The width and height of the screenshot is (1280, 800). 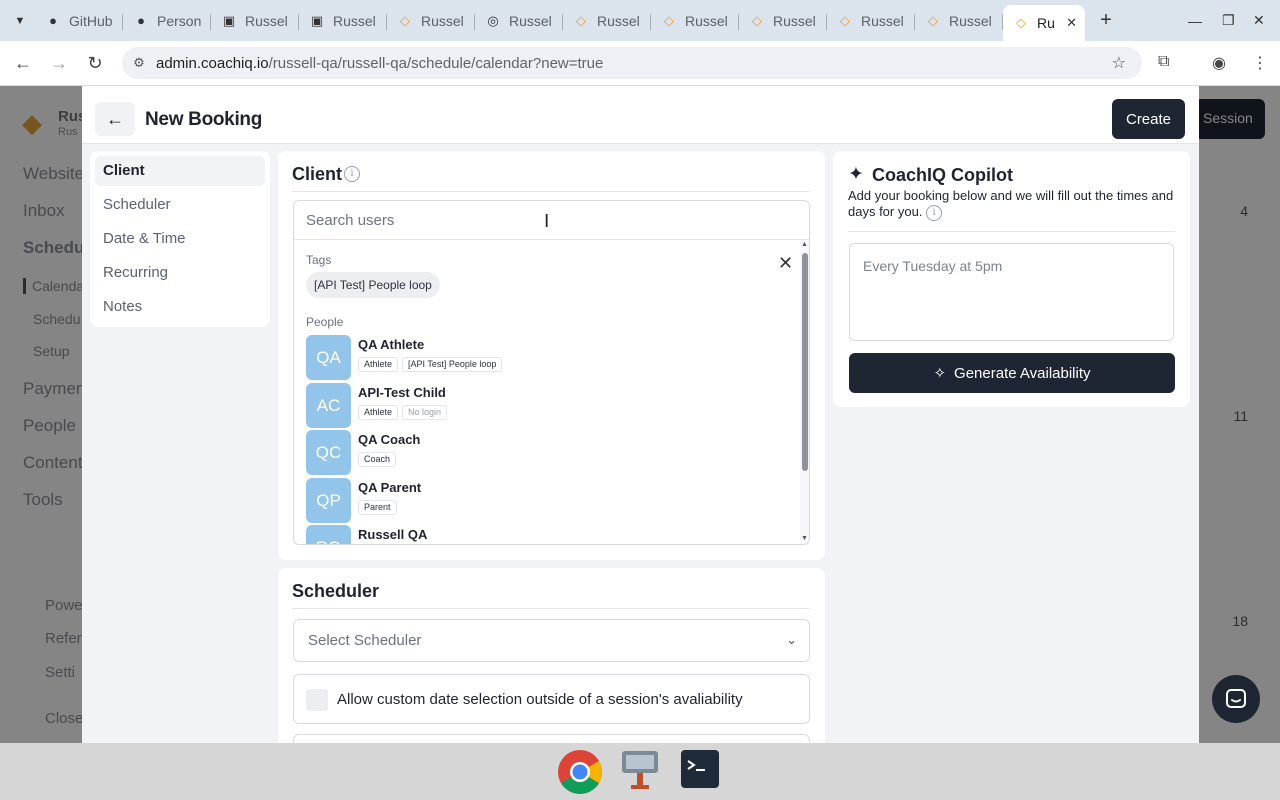 What do you see at coordinates (377, 459) in the screenshot?
I see `role-badge: Coach` at bounding box center [377, 459].